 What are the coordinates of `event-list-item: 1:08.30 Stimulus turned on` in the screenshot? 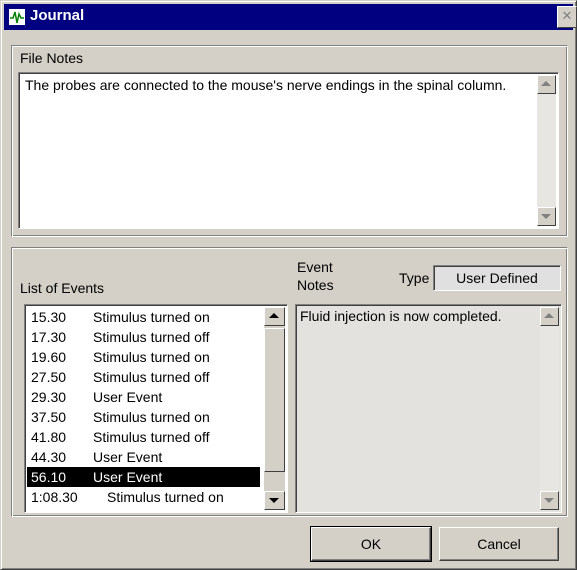 It's located at (143, 497).